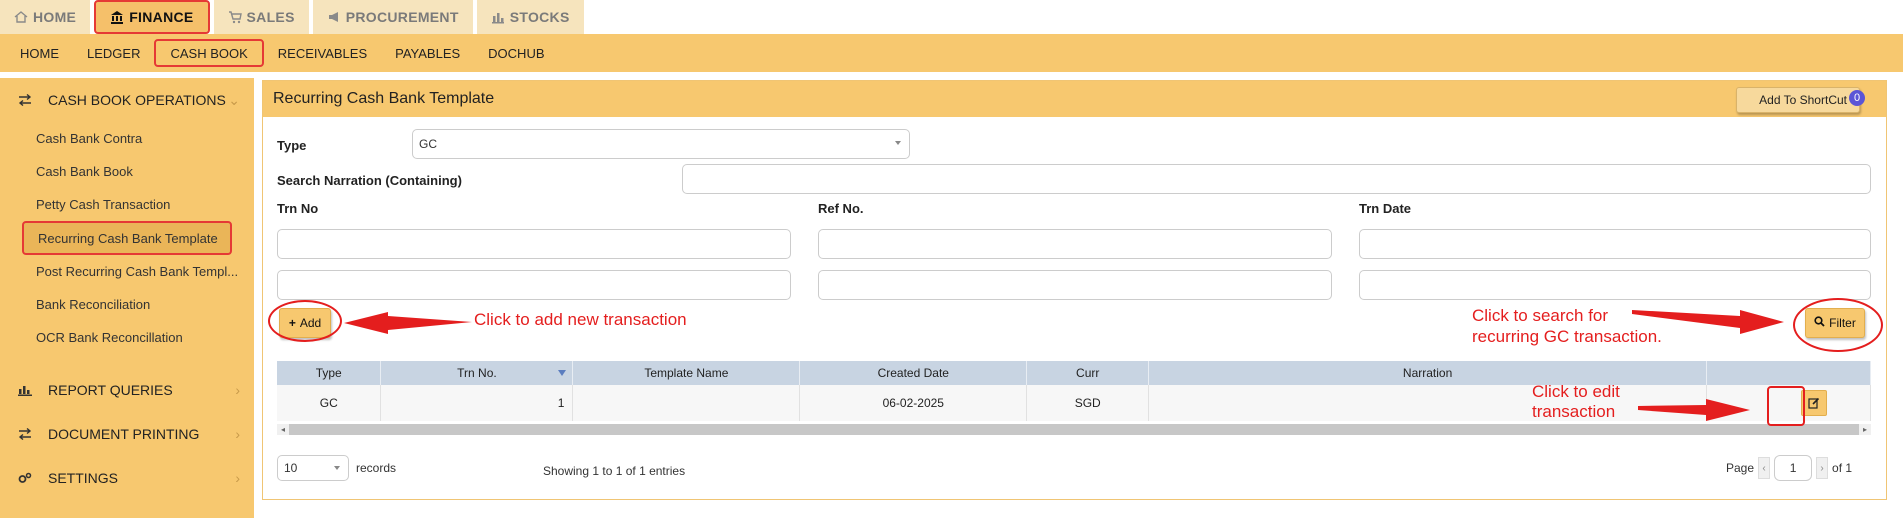 This screenshot has height=518, width=1903. I want to click on filter-annotation-line1: Click to search for, so click(1540, 315).